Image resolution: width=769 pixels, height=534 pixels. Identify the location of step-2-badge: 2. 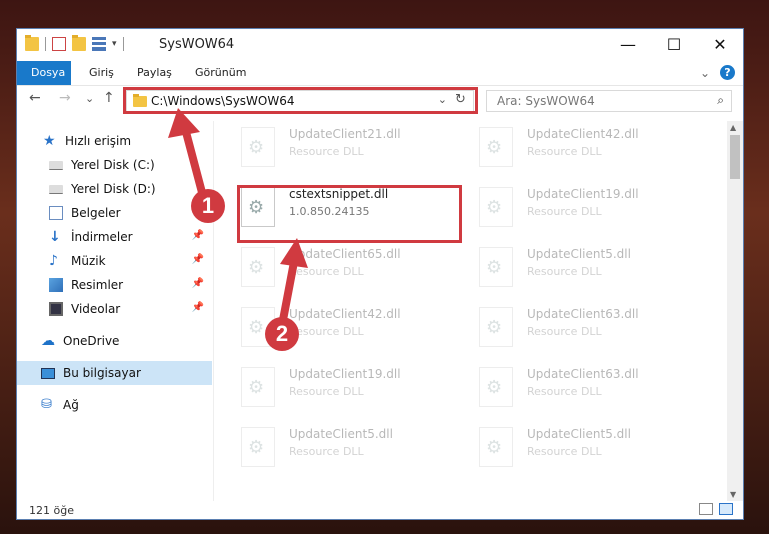
(282, 334).